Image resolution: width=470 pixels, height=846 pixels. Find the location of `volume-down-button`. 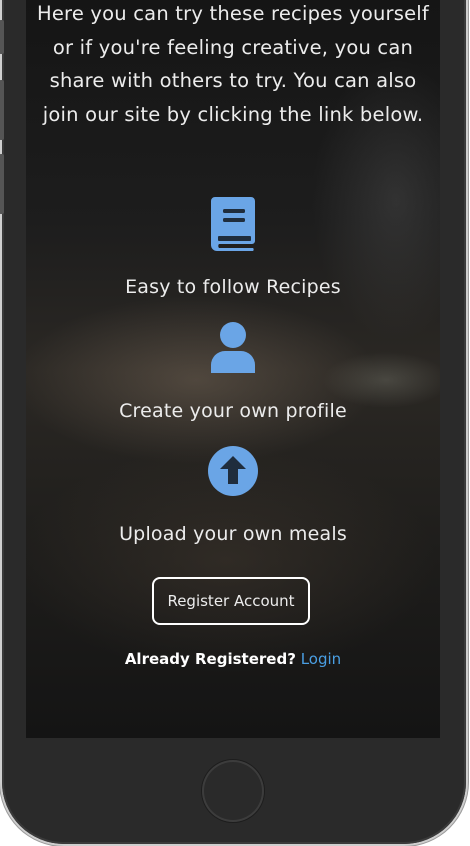

volume-down-button is located at coordinates (2, 184).